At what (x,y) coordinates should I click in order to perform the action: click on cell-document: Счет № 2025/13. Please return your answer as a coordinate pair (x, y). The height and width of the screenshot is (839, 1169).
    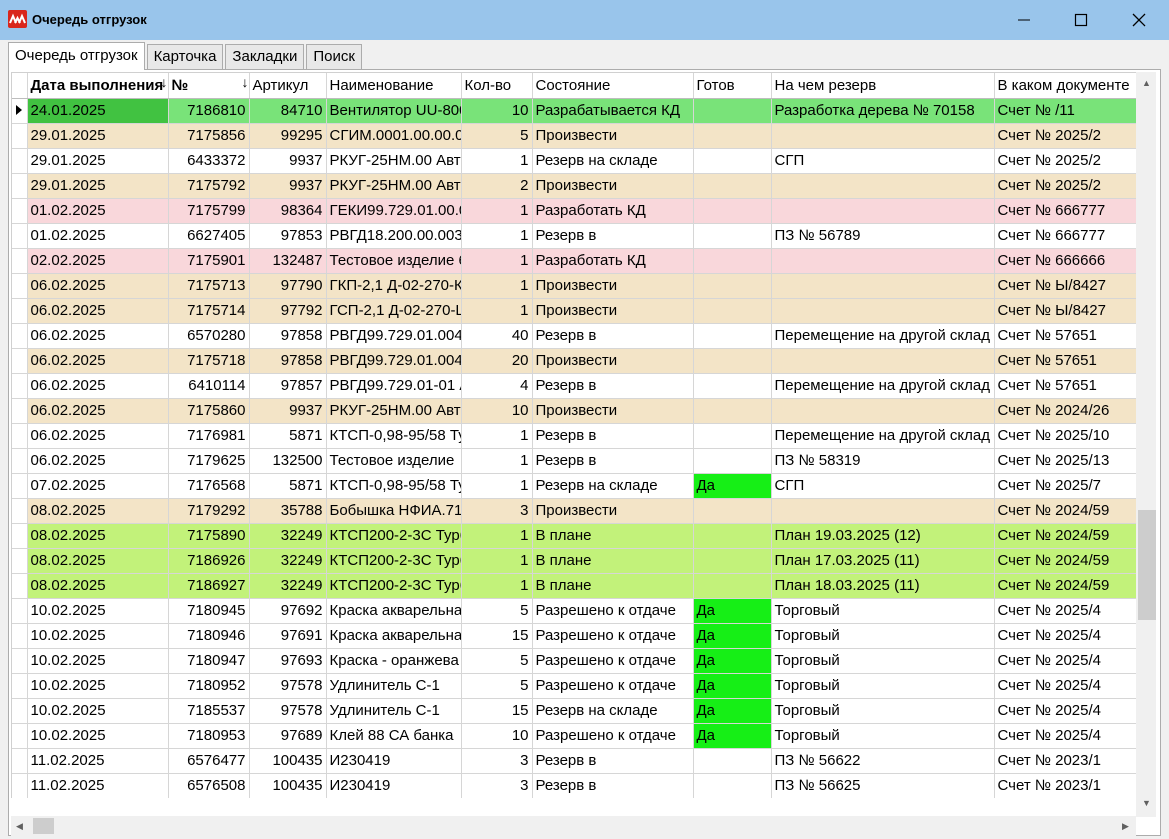
    Looking at the image, I should click on (1065, 461).